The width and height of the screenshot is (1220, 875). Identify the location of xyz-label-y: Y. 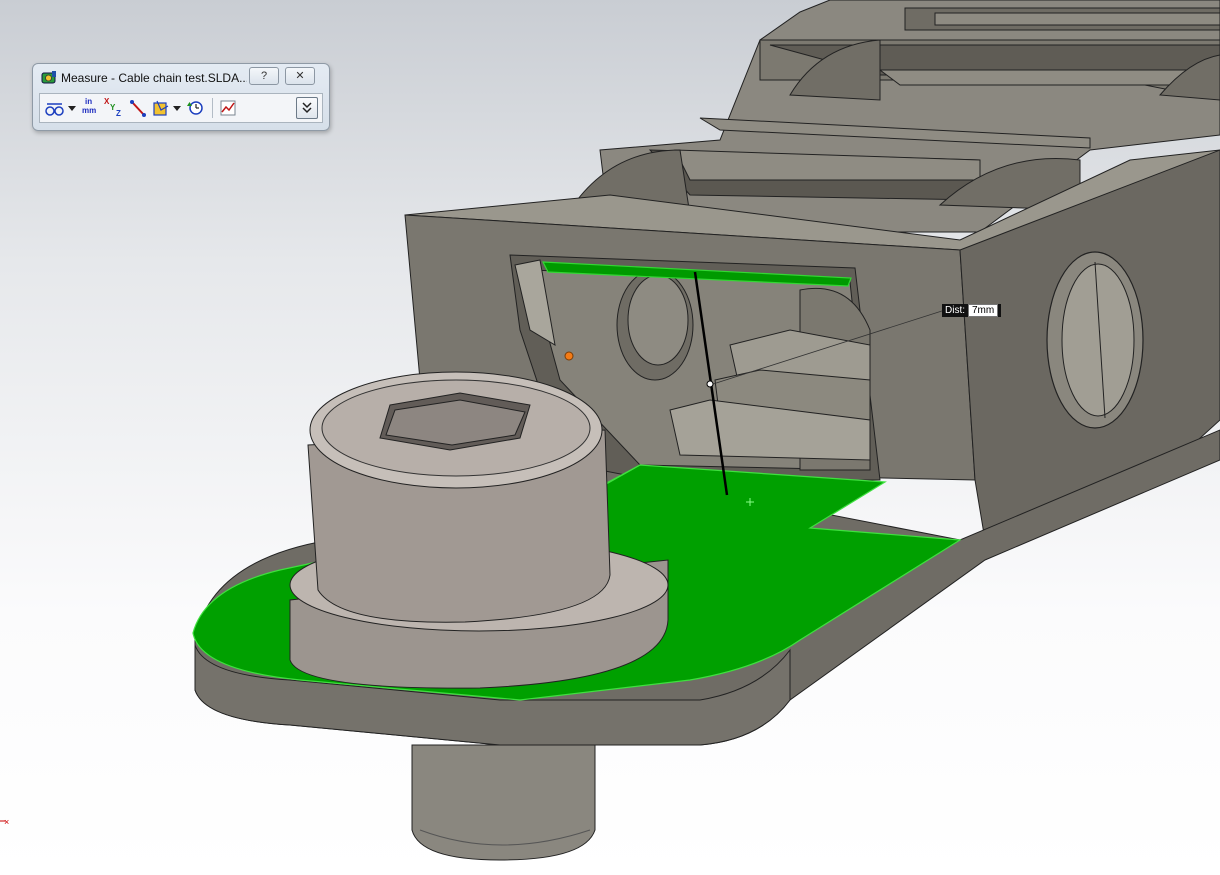
(113, 107).